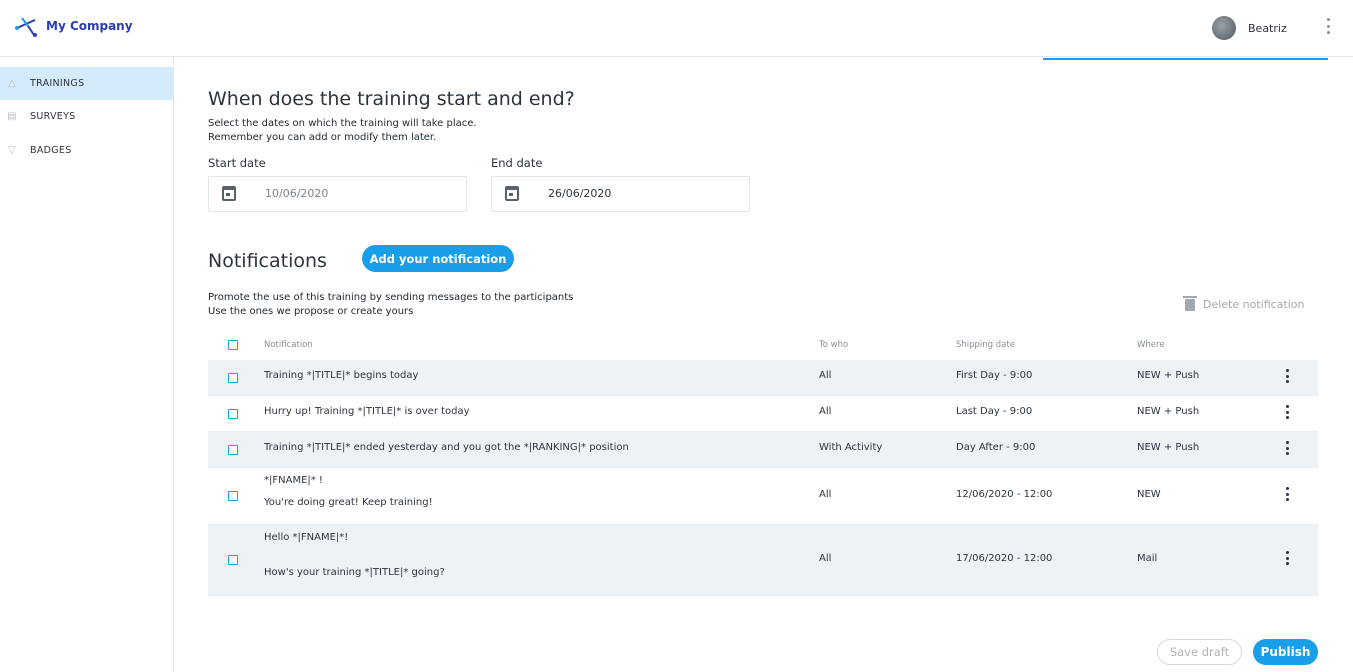  Describe the element at coordinates (87, 364) in the screenshot. I see `sidebar: △ TRAININGS ▤ SURVEYS ▽ BADGES` at that location.